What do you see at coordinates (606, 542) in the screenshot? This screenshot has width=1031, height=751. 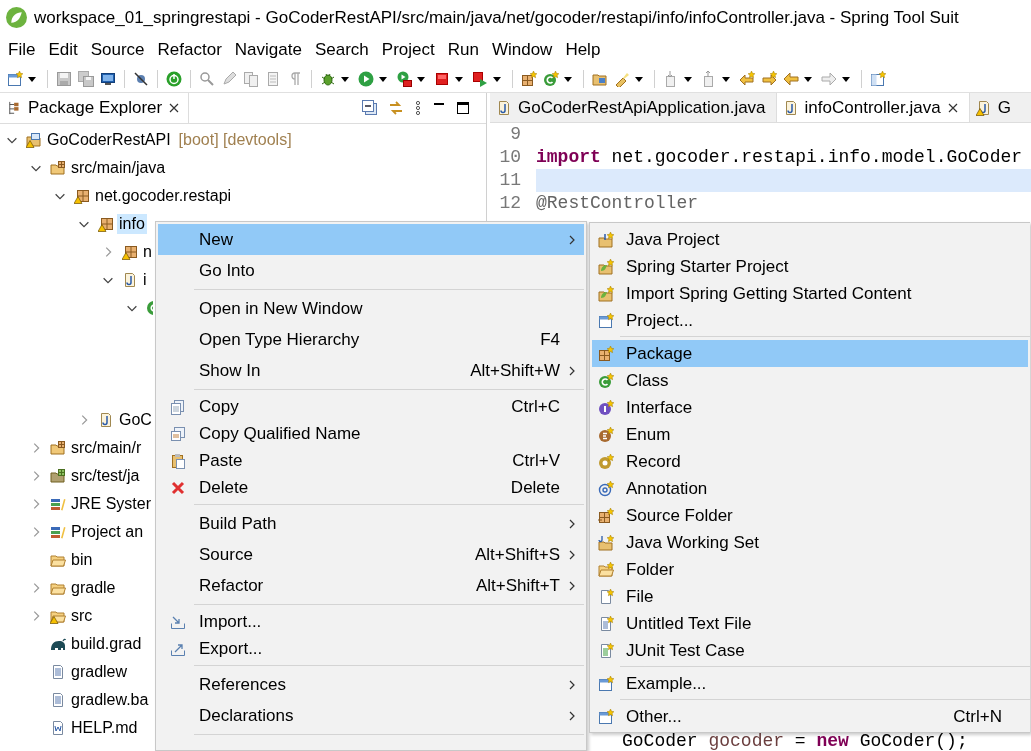 I see `new-working-set-icon` at bounding box center [606, 542].